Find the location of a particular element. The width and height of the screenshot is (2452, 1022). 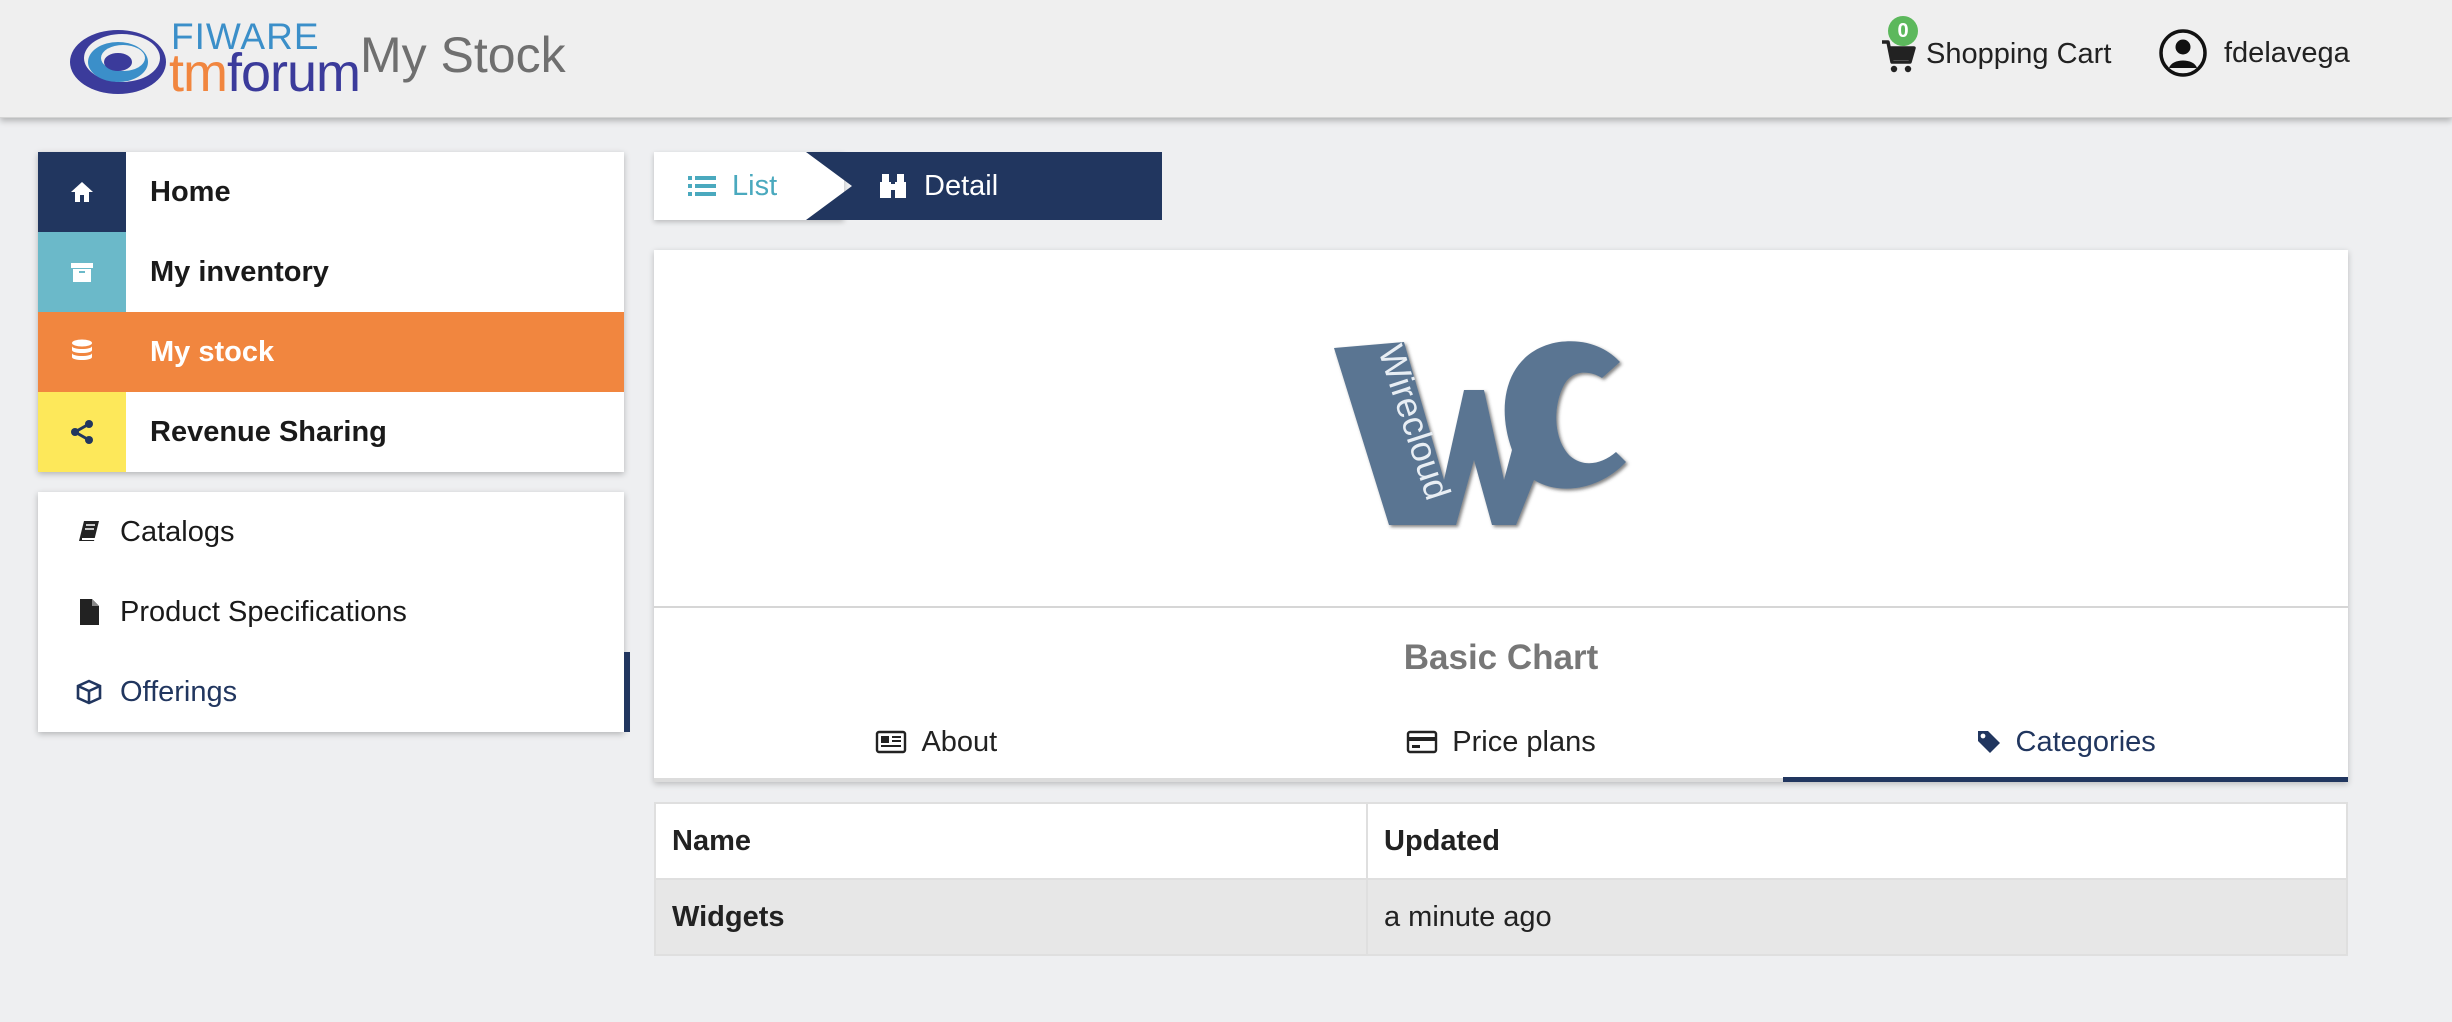

table-header-row: Name Updated is located at coordinates (1501, 841).